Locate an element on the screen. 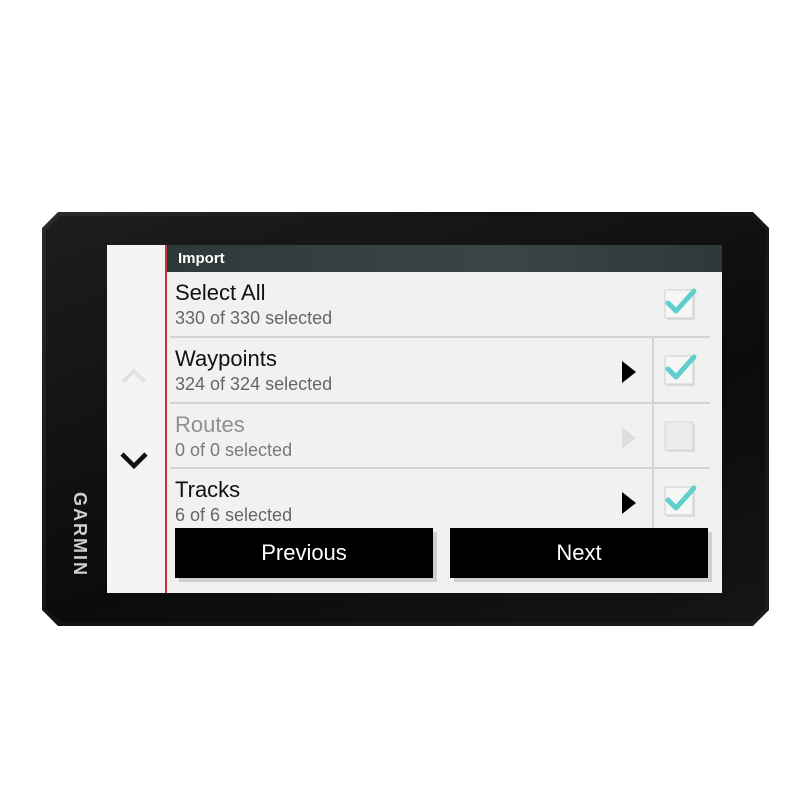 The image size is (800, 800). row-title: Waypoints is located at coordinates (226, 358).